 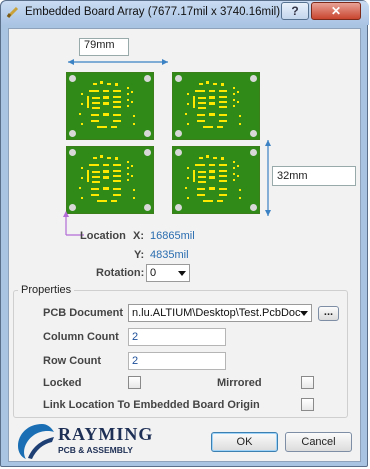 I want to click on row-count-label: Row Count, so click(x=72, y=361).